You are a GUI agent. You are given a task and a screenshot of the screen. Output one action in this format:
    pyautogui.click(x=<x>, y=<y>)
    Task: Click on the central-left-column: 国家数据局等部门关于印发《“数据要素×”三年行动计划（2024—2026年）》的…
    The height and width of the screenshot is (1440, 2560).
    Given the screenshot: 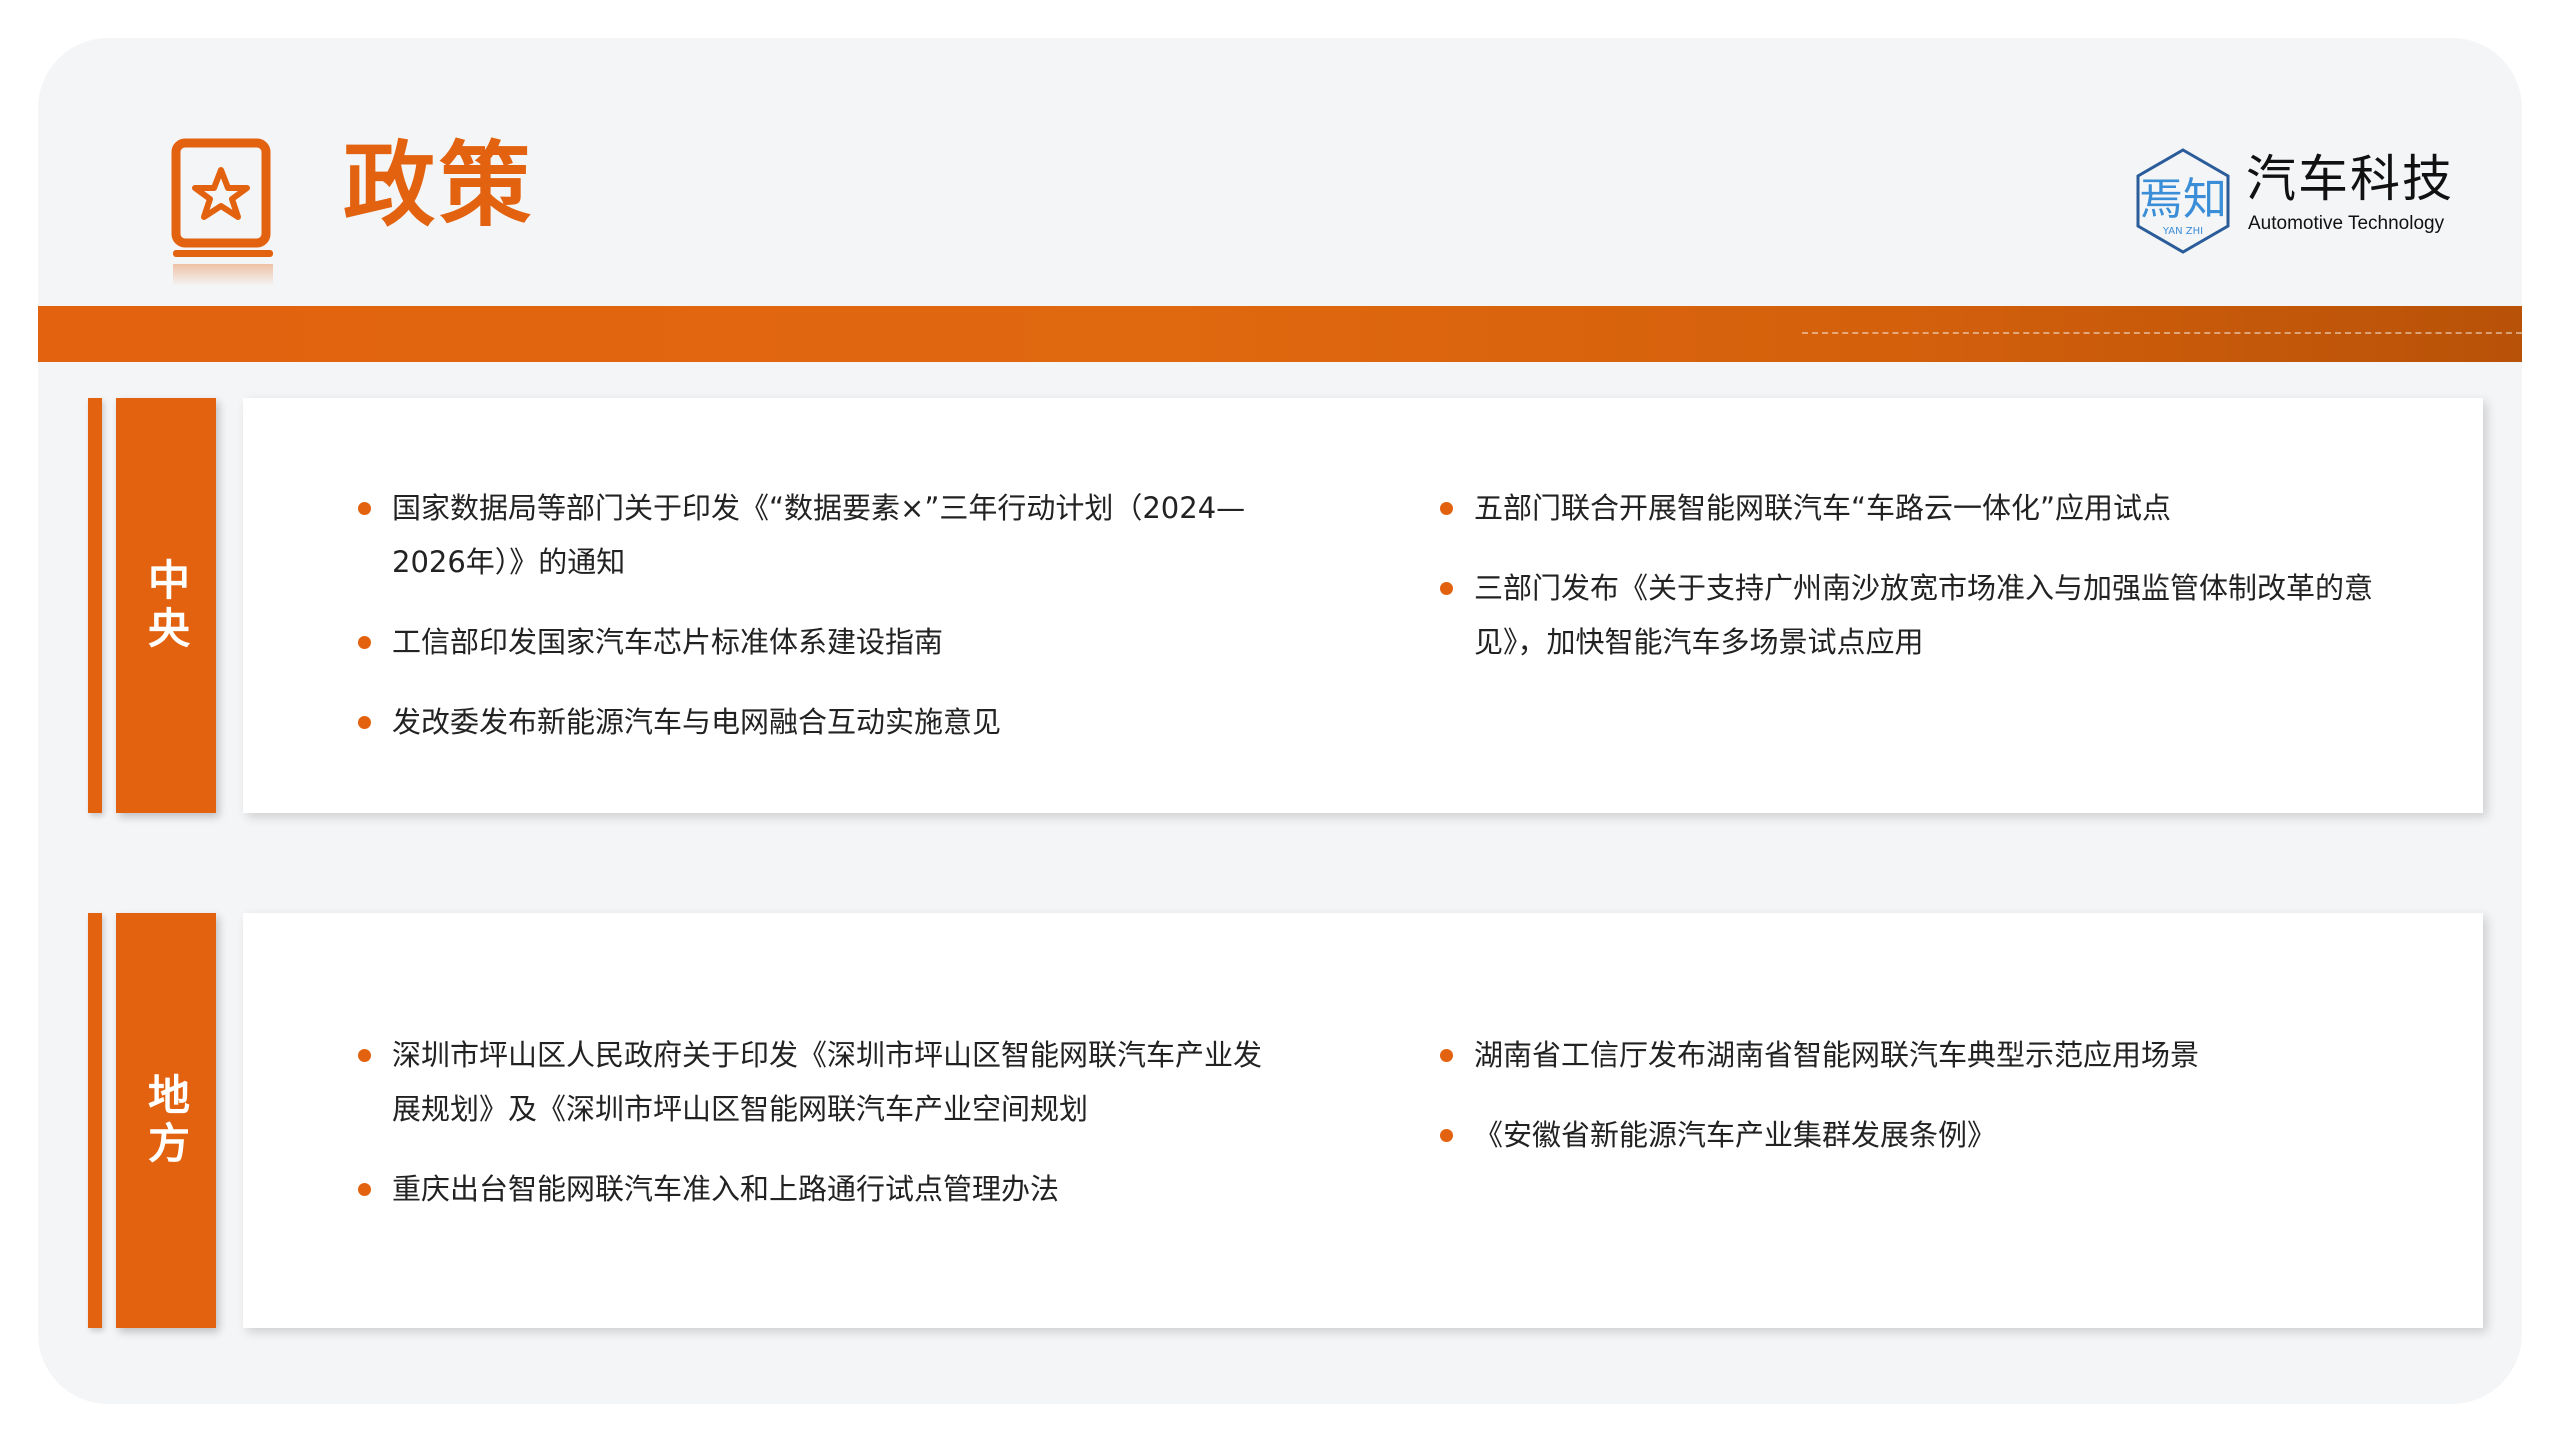 What is the action you would take?
    pyautogui.click(x=823, y=628)
    